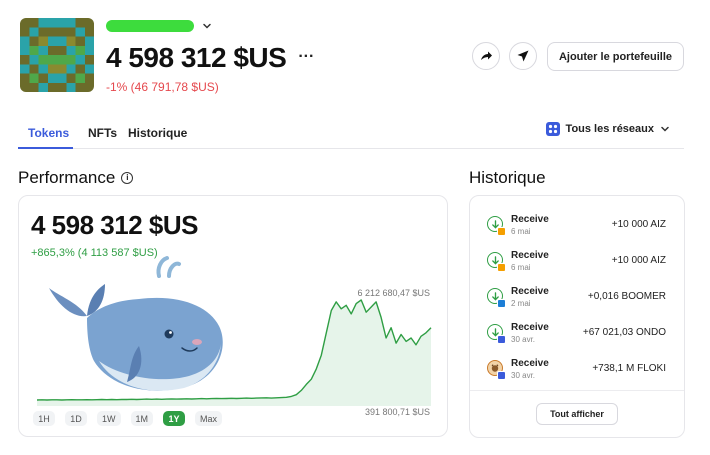 This screenshot has height=455, width=710. I want to click on history-divider, so click(577, 390).